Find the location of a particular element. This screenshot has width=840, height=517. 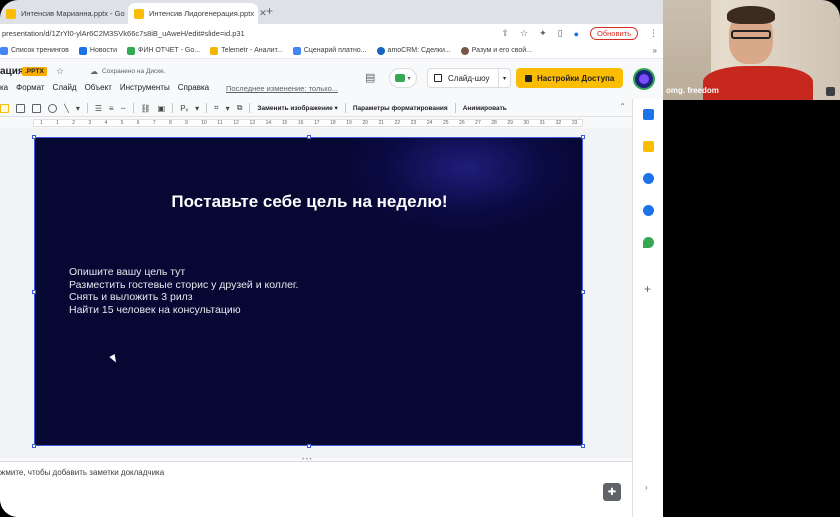

bookmark-trainings: Список тренингов is located at coordinates (37, 50).